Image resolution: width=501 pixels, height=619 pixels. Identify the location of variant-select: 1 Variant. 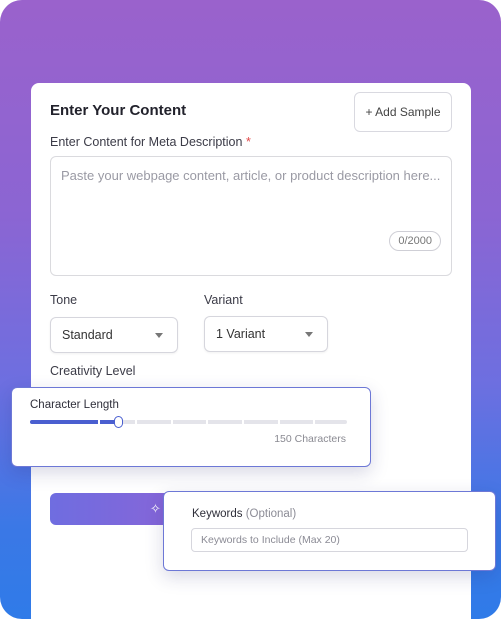
(266, 334).